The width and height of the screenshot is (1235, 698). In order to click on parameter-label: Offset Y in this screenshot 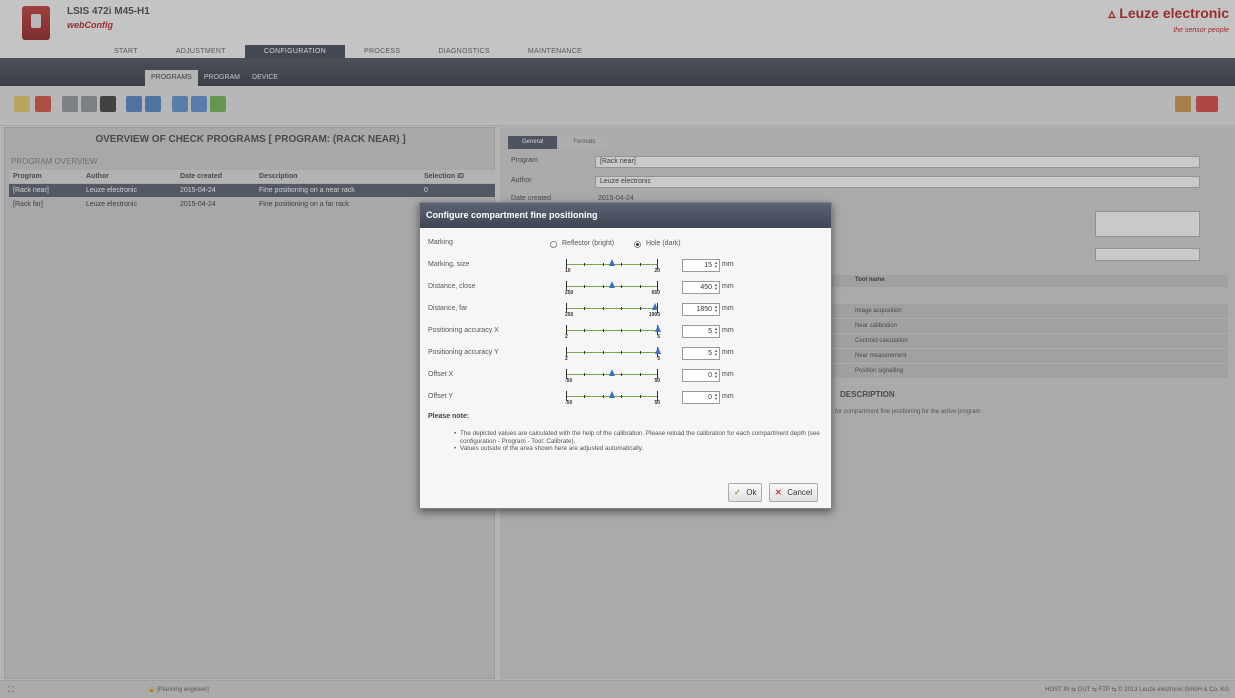, I will do `click(441, 396)`.